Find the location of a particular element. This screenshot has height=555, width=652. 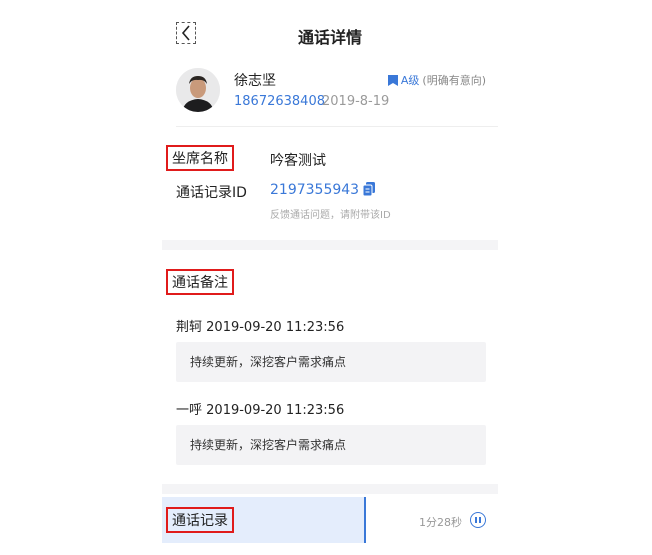

note-author: 荆轲 is located at coordinates (189, 327).